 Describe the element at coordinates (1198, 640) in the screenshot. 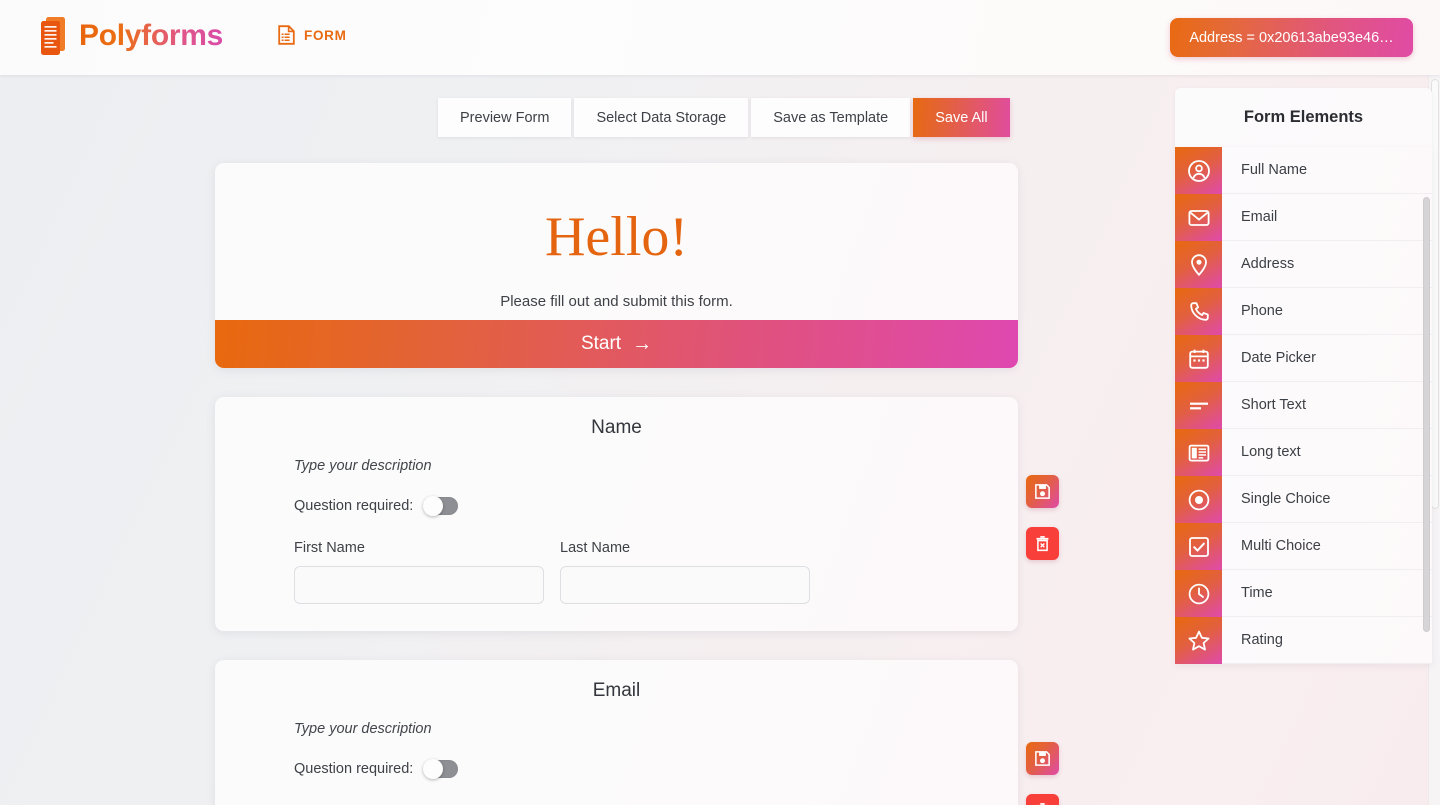

I see `star-icon` at that location.